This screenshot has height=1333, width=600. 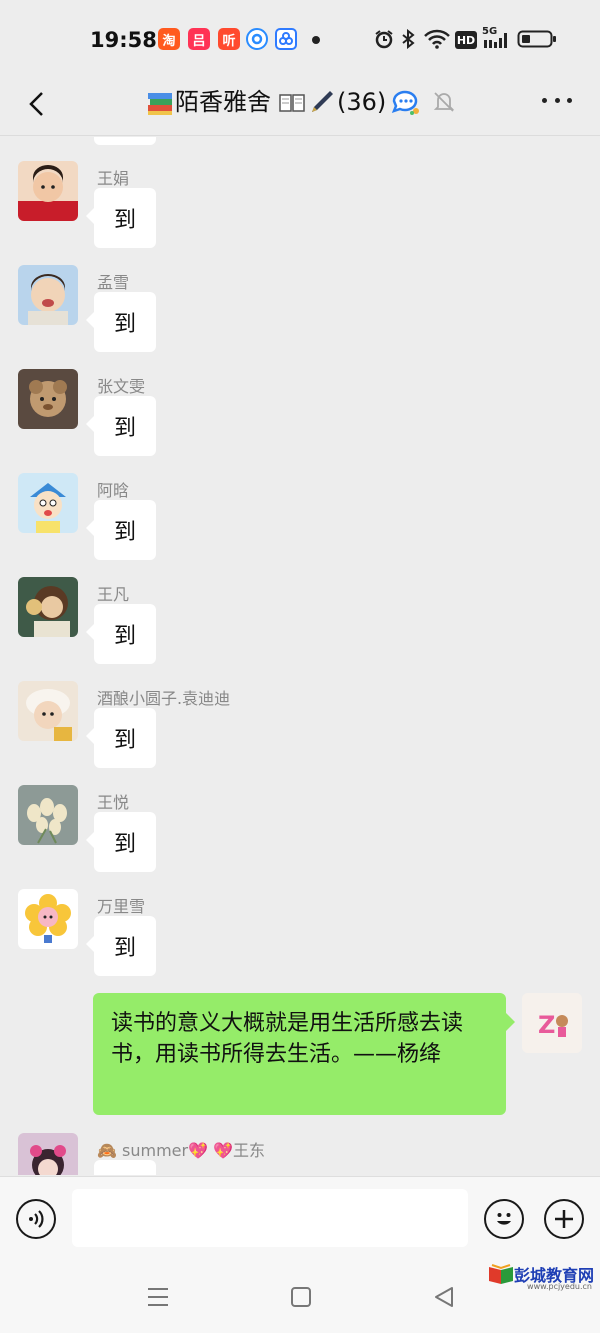 What do you see at coordinates (257, 39) in the screenshot?
I see `browser-icon` at bounding box center [257, 39].